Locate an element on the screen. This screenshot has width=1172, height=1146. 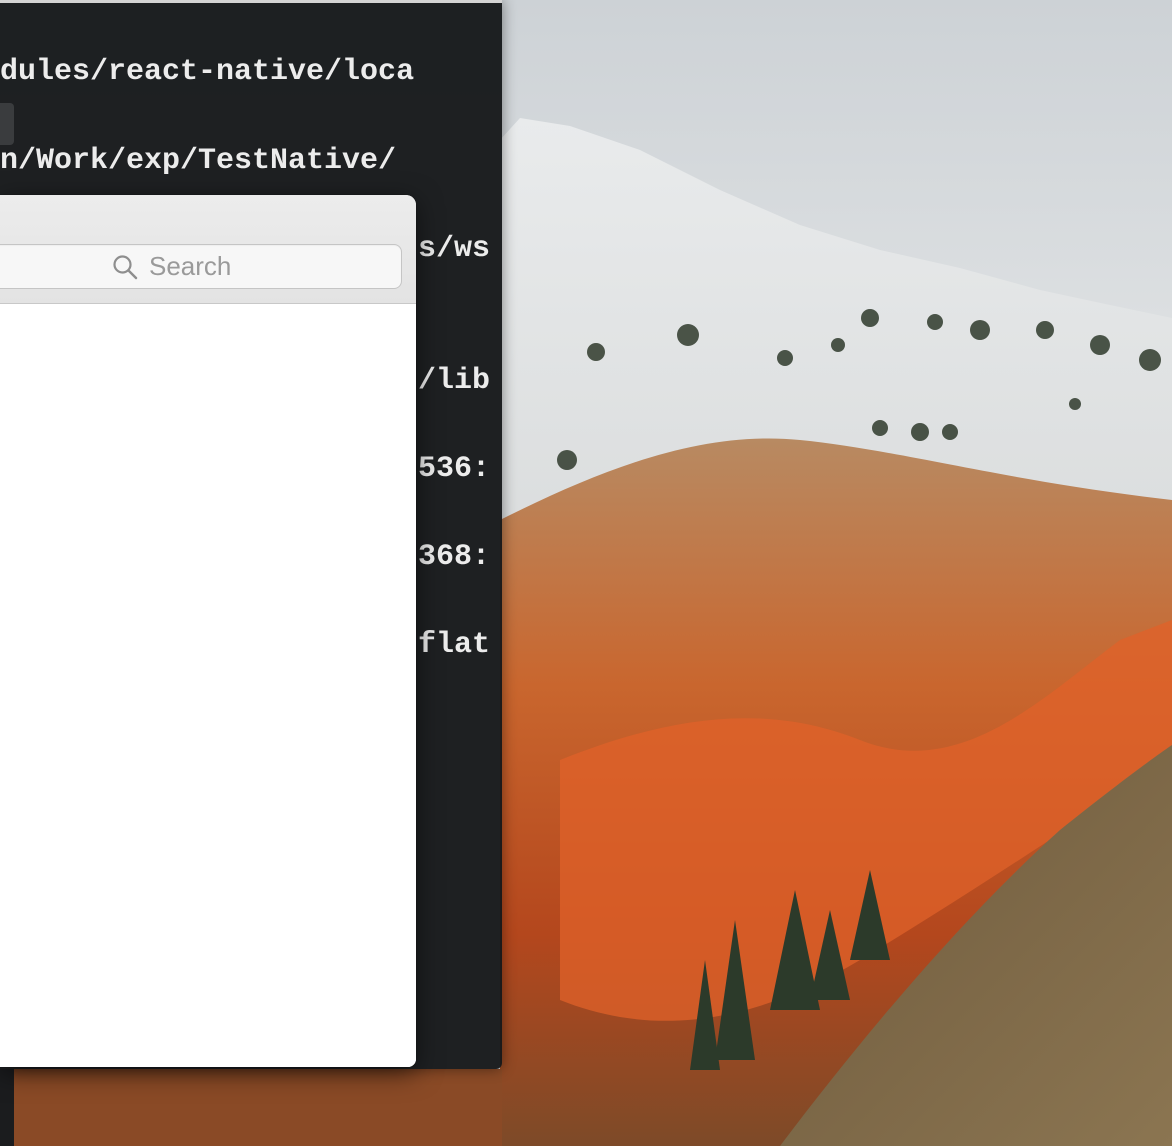
terminal-line: n/Work/exp/TestNative/ is located at coordinates (198, 161).